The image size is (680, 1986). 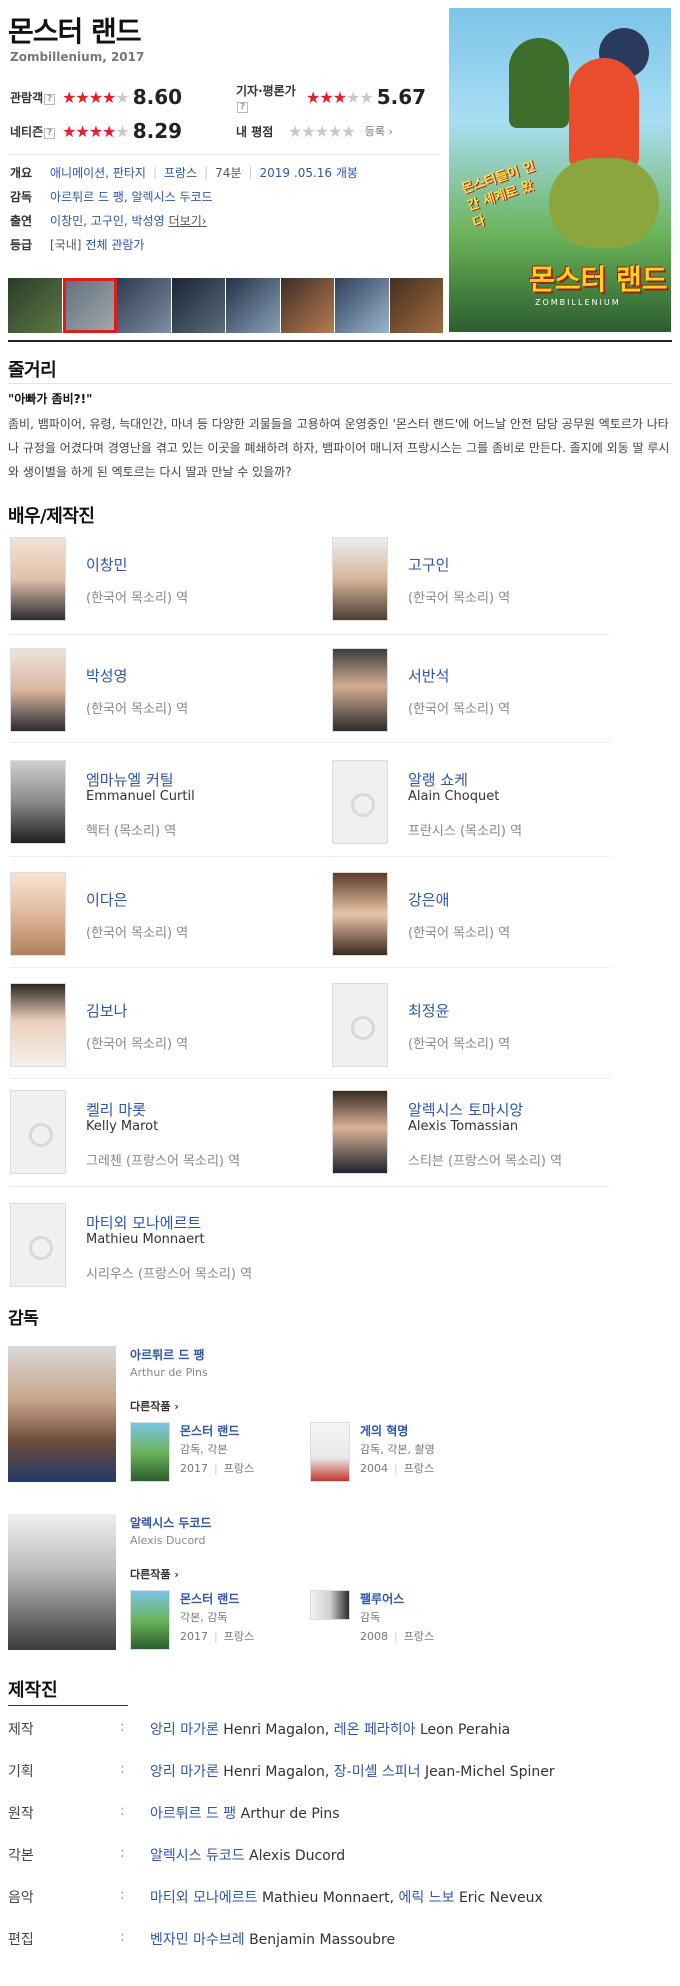 I want to click on cast-row: 출연 이창민, 고구인, 박성영 더보기›, so click(x=108, y=220).